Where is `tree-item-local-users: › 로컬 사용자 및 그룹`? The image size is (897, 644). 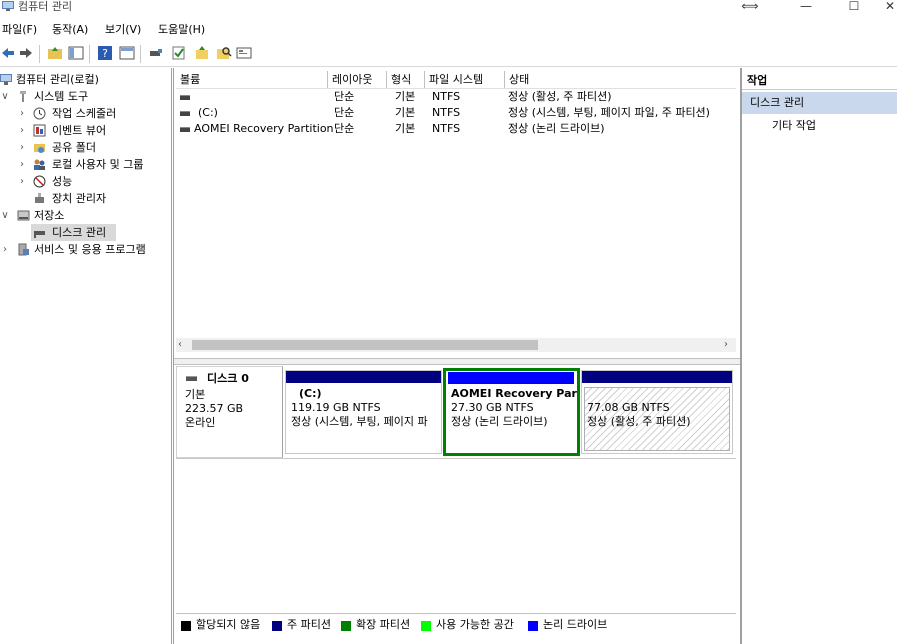 tree-item-local-users: › 로컬 사용자 및 그룹 is located at coordinates (85, 164).